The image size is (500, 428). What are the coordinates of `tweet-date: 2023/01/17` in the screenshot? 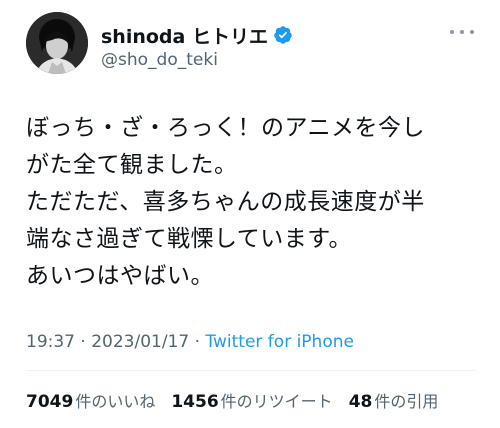 It's located at (140, 342).